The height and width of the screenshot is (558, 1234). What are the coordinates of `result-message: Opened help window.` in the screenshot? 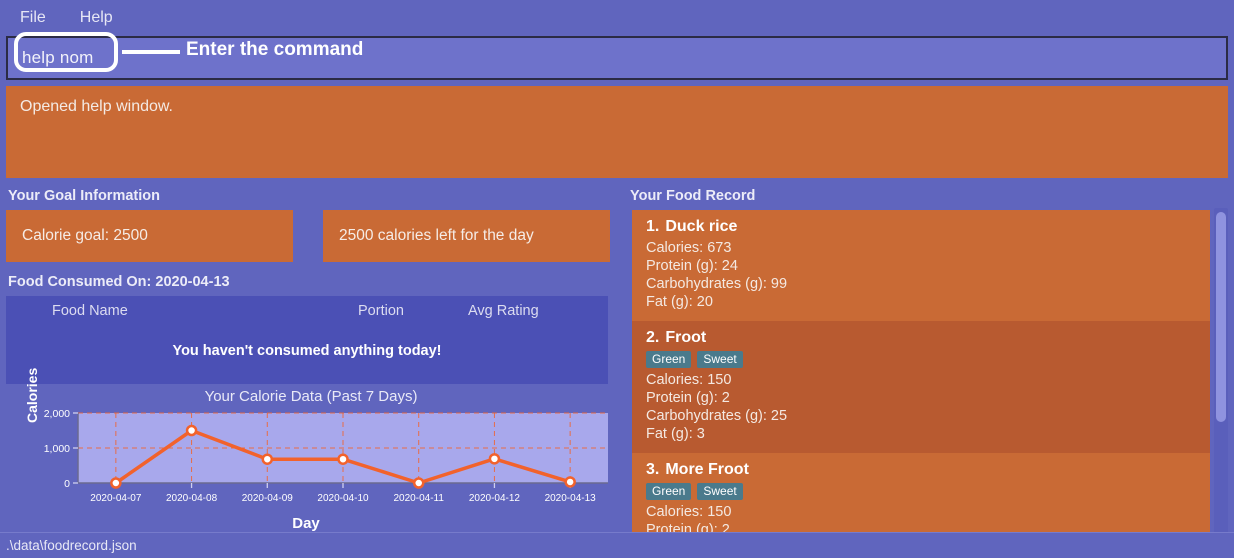 It's located at (96, 106).